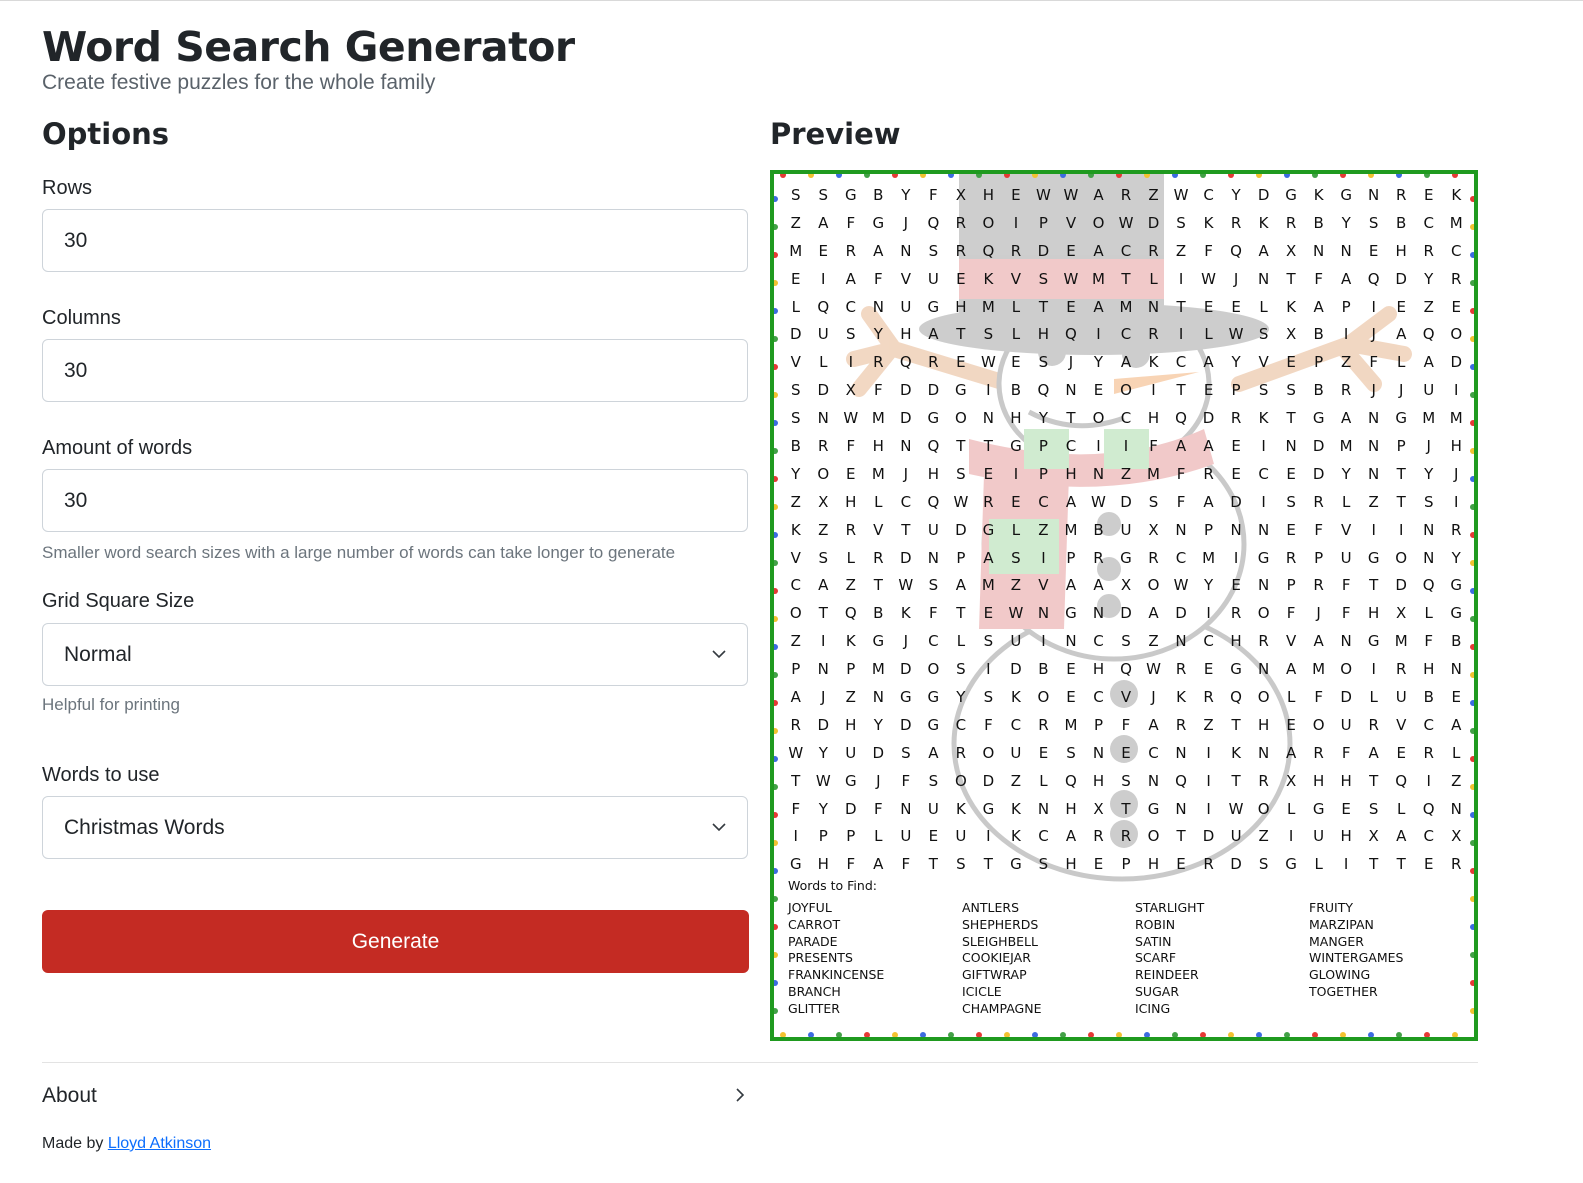 This screenshot has height=1183, width=1583. I want to click on words-select: Christmas Words, so click(395, 827).